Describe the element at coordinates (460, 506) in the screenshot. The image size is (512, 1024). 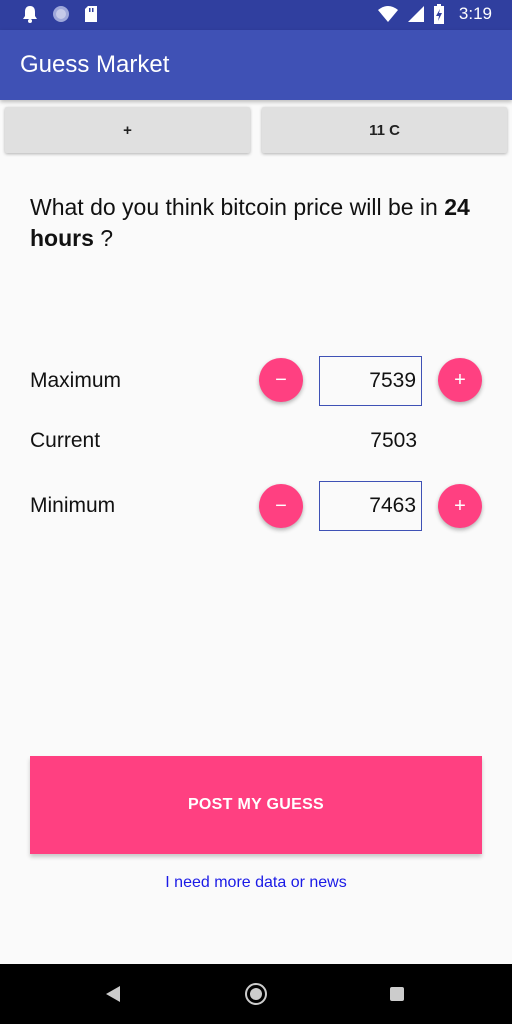
I see `minimum-increase-button: +` at that location.